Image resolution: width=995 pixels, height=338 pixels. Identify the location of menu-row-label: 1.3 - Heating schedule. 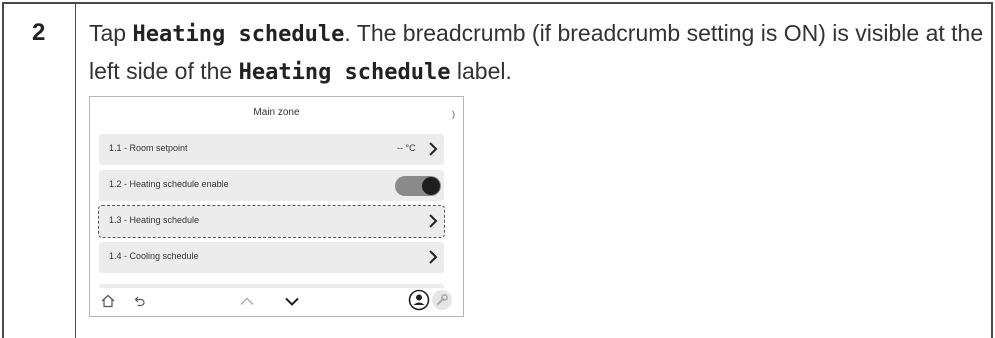
(154, 220).